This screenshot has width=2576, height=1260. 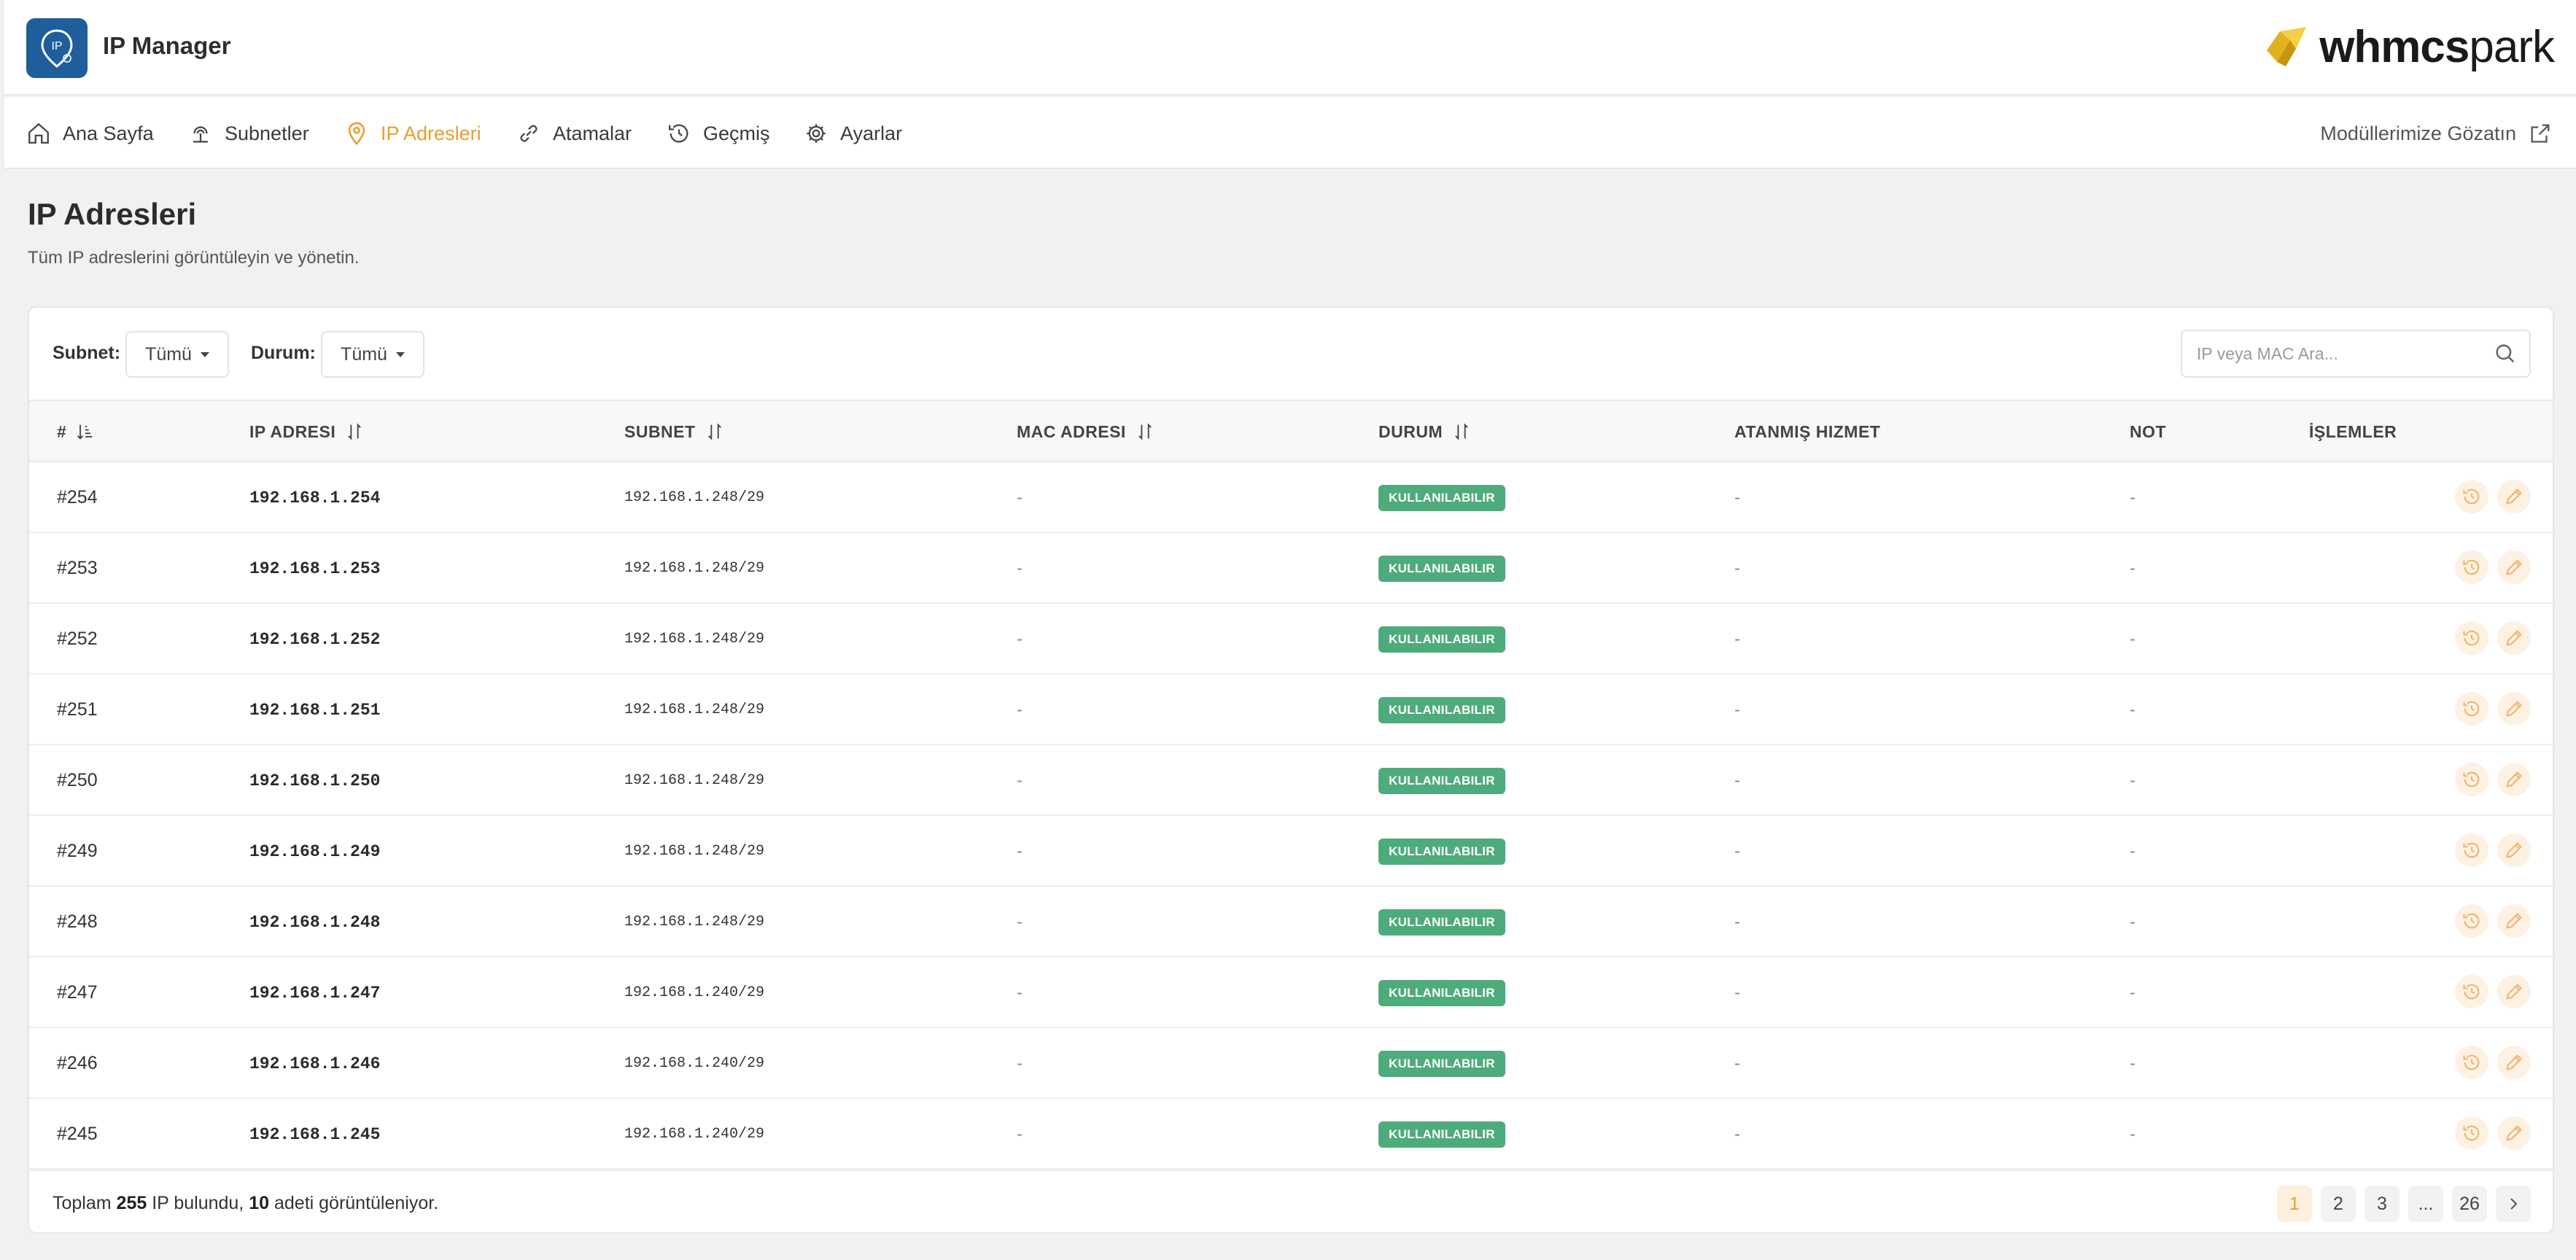 I want to click on gear-icon, so click(x=816, y=133).